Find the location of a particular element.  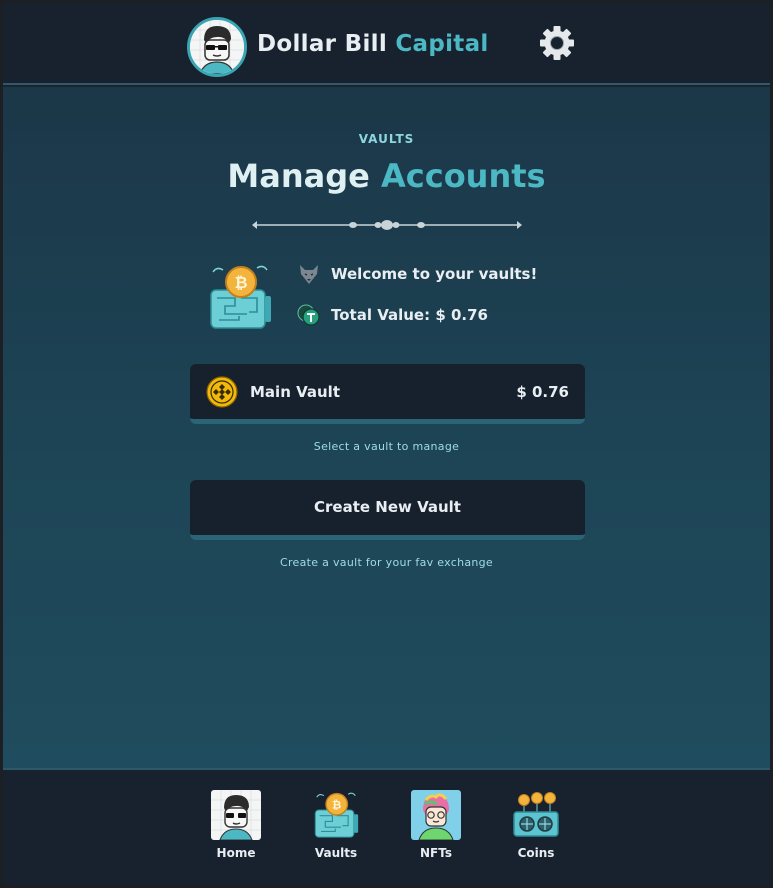

vault-value: $ 0.76 is located at coordinates (542, 392).